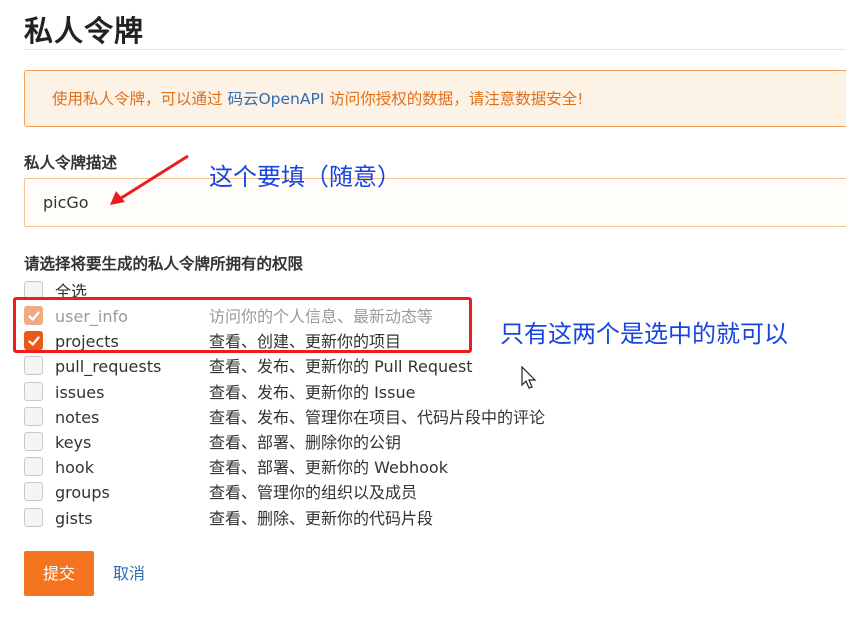 Image resolution: width=846 pixels, height=622 pixels. Describe the element at coordinates (74, 467) in the screenshot. I see `permission-name: hook` at that location.